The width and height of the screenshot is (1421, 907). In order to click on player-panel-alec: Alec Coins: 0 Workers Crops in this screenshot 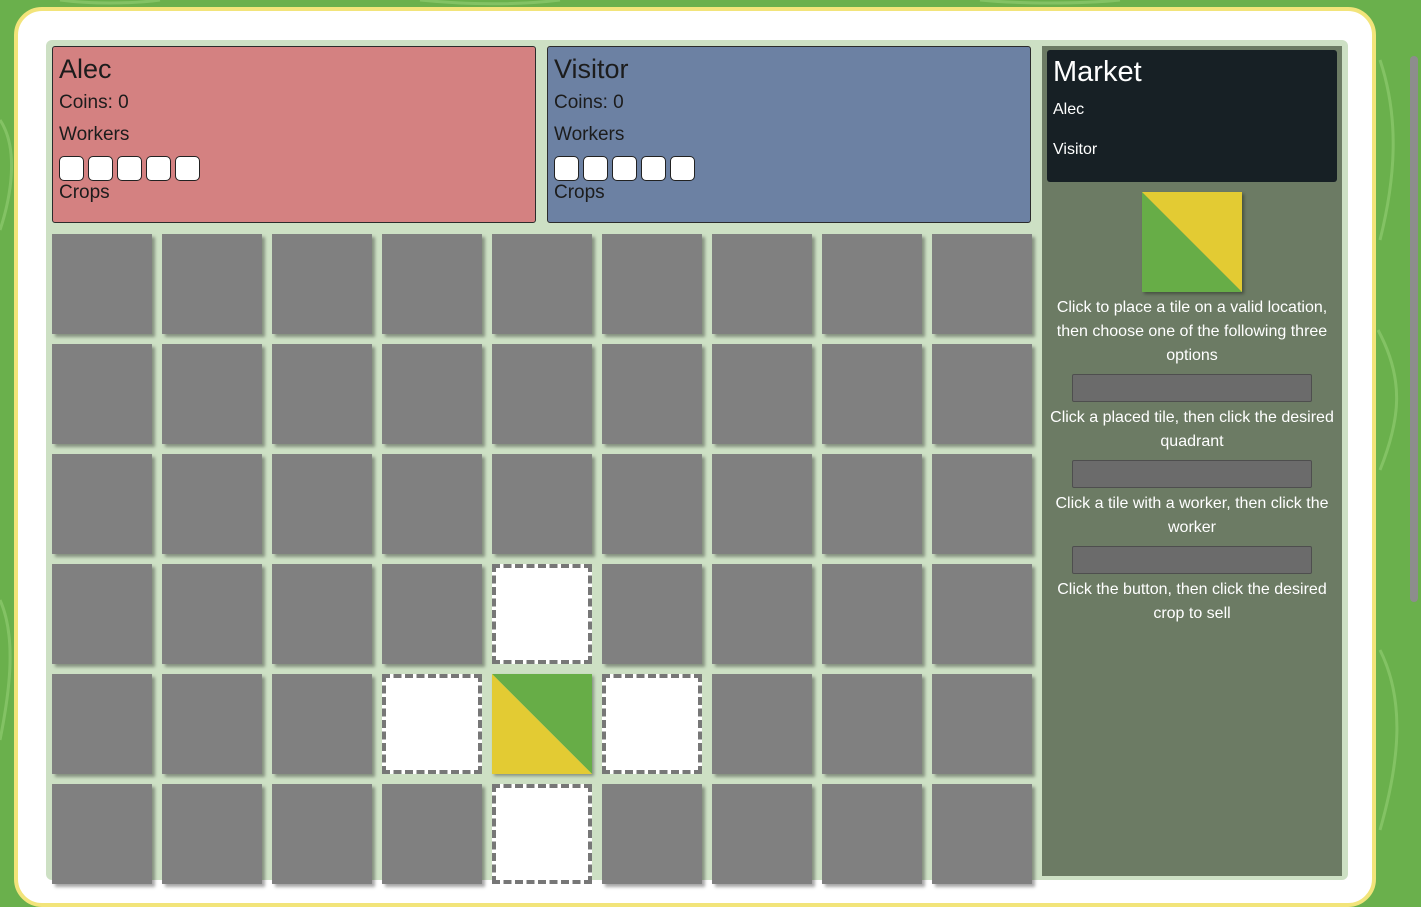, I will do `click(294, 134)`.